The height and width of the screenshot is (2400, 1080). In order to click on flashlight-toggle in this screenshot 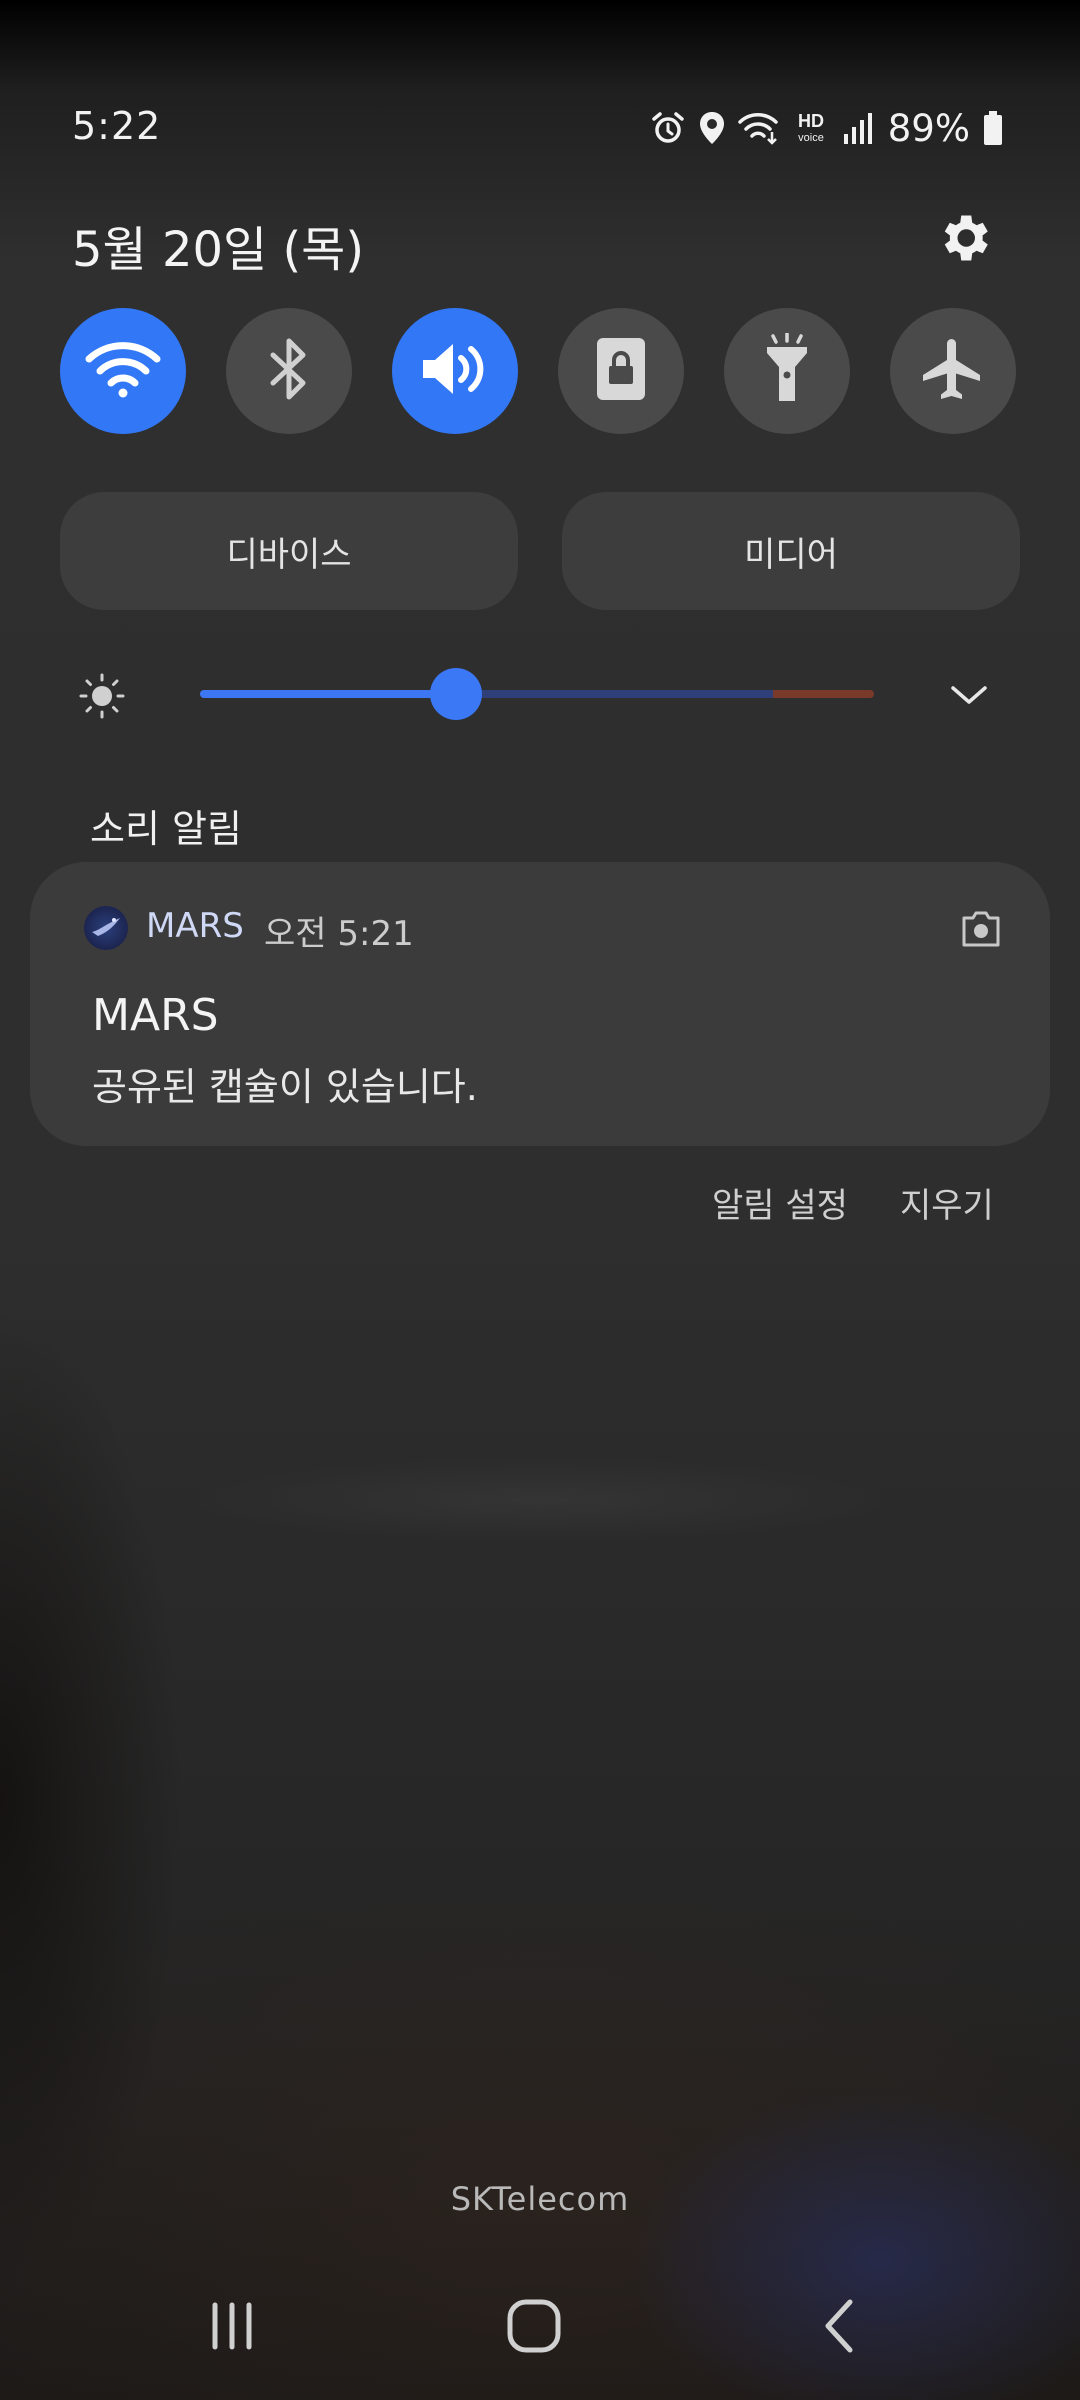, I will do `click(787, 371)`.